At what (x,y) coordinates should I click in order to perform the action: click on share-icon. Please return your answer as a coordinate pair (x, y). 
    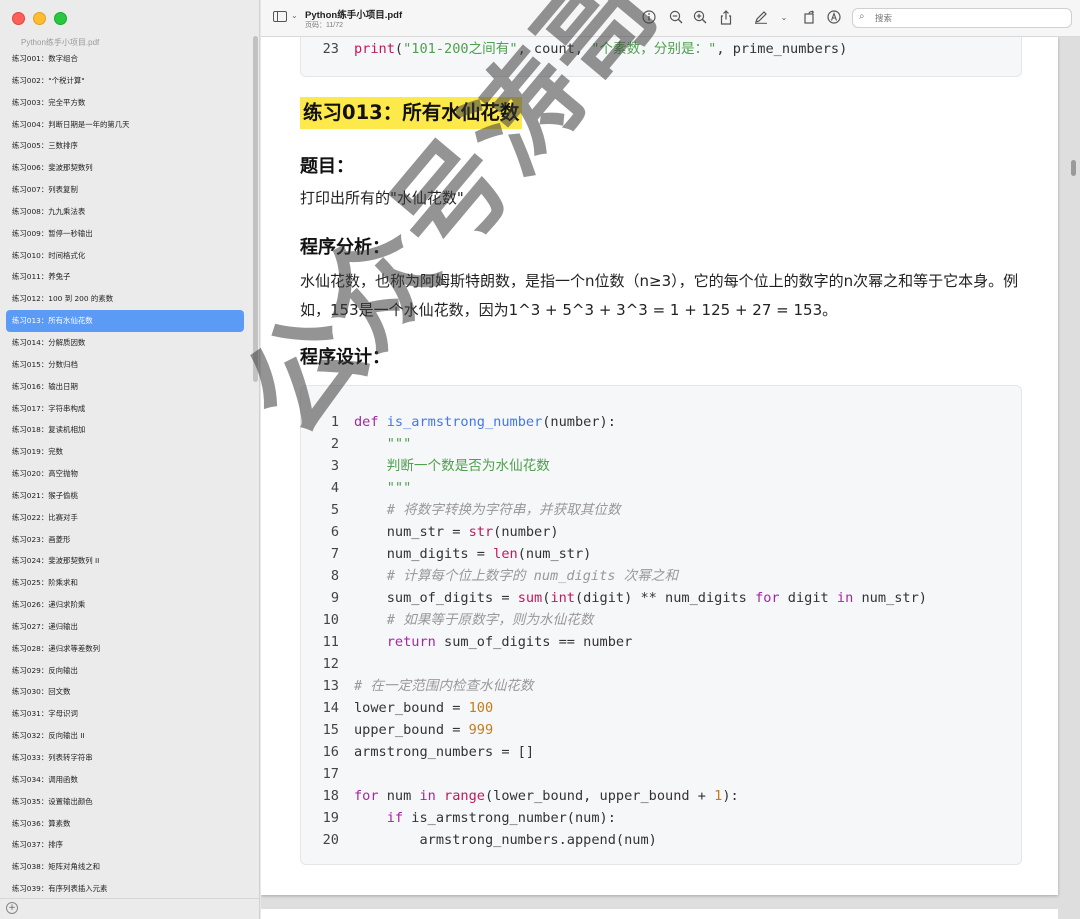
    Looking at the image, I should click on (726, 18).